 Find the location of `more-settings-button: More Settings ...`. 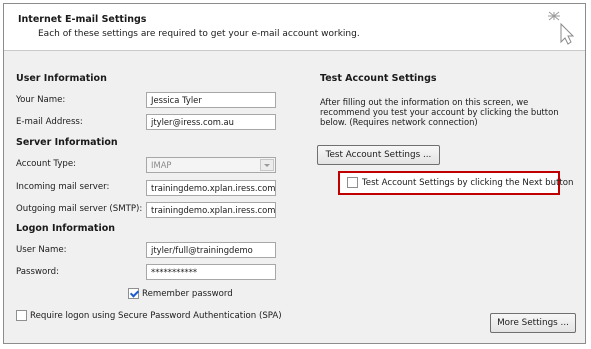

more-settings-button: More Settings ... is located at coordinates (533, 323).